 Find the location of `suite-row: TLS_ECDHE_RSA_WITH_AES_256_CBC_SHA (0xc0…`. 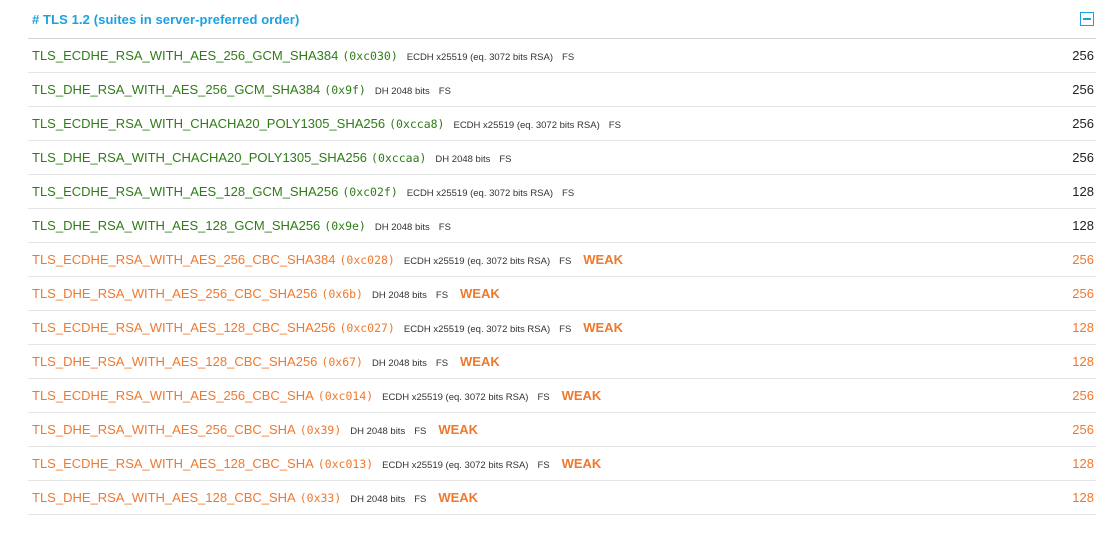

suite-row: TLS_ECDHE_RSA_WITH_AES_256_CBC_SHA (0xc0… is located at coordinates (562, 396).